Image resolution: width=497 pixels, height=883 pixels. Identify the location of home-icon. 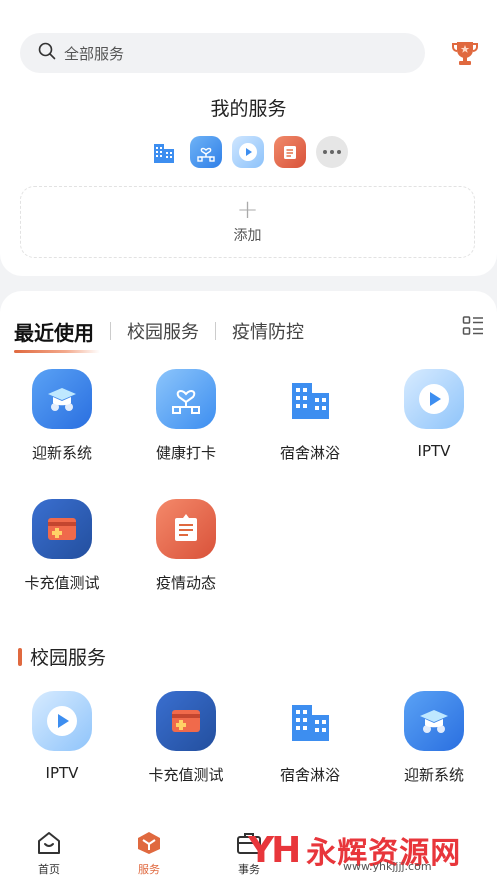
(49, 845).